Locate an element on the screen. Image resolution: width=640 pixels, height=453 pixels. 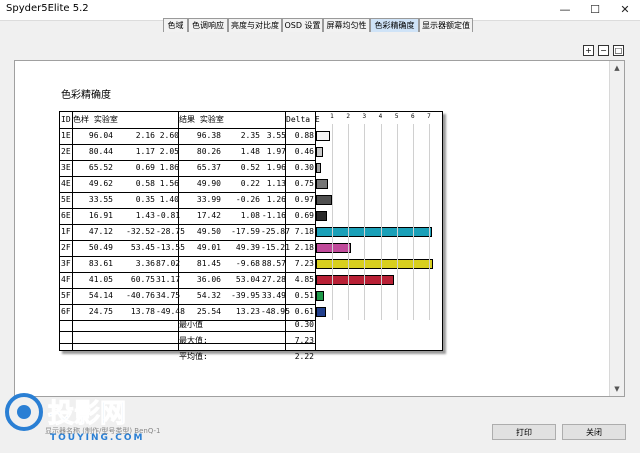
result-lab-value: 49.39 is located at coordinates (247, 247).